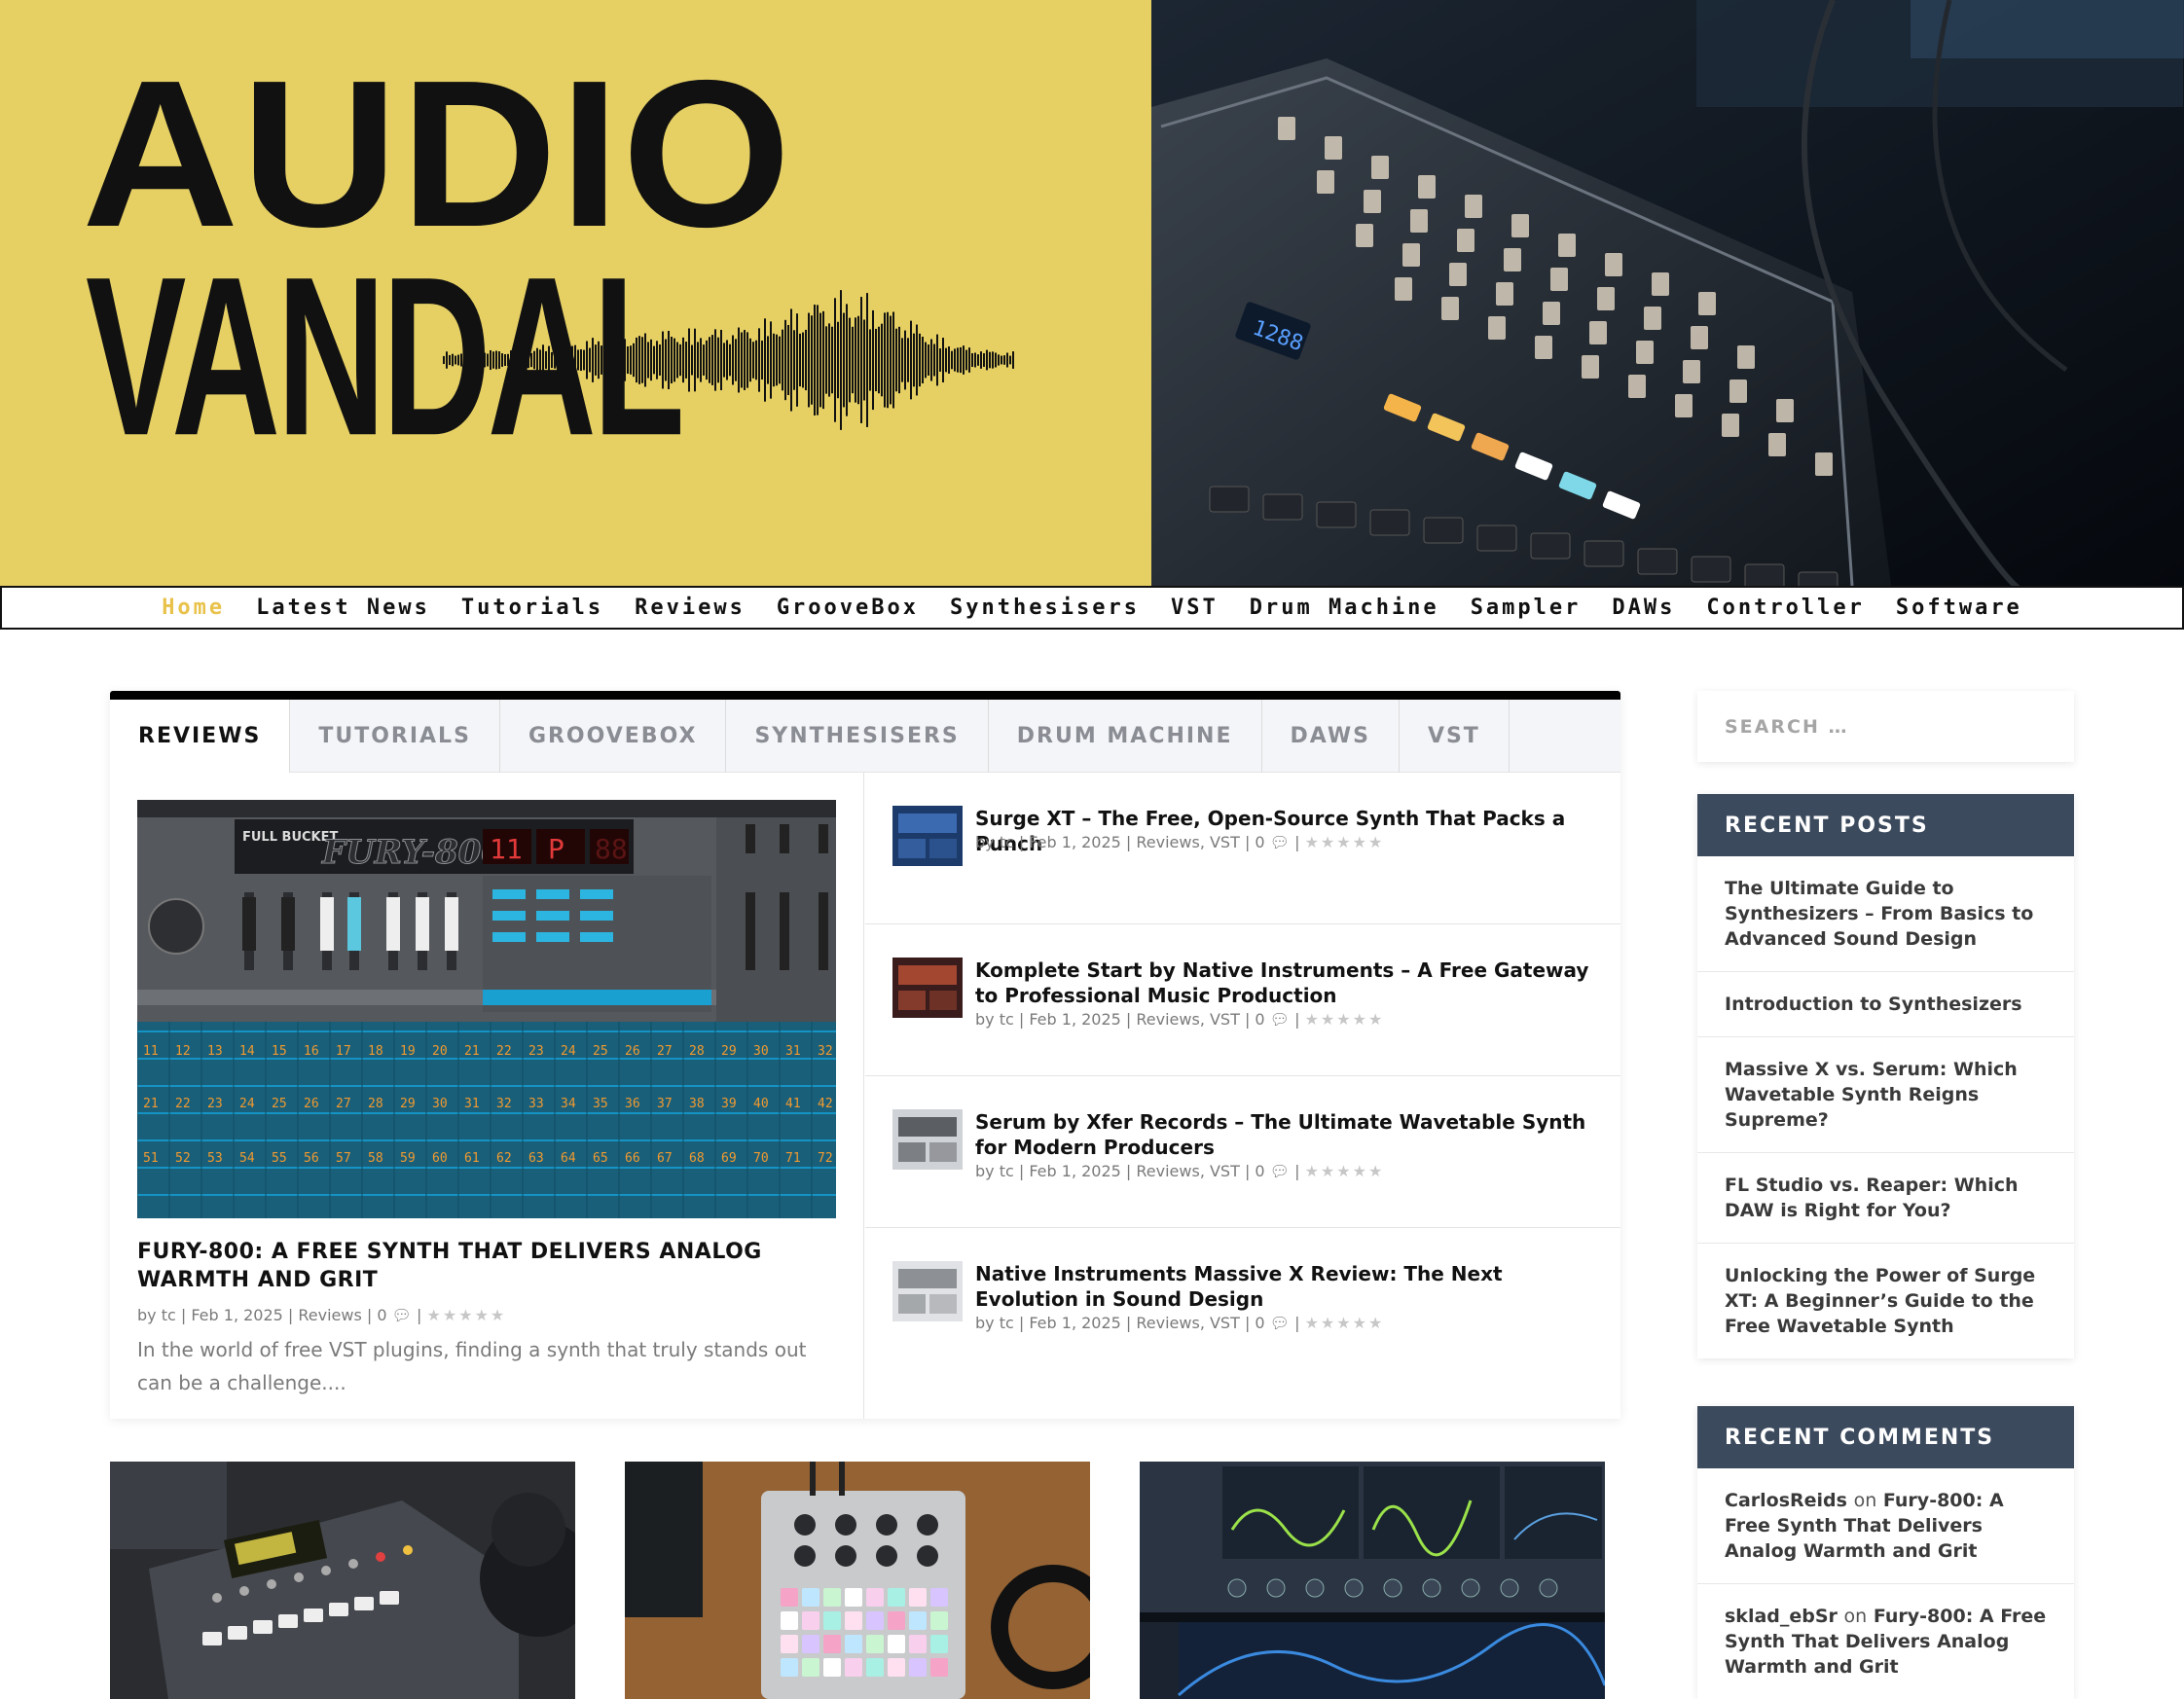  What do you see at coordinates (1194, 608) in the screenshot?
I see `nav-item-vst: VST` at bounding box center [1194, 608].